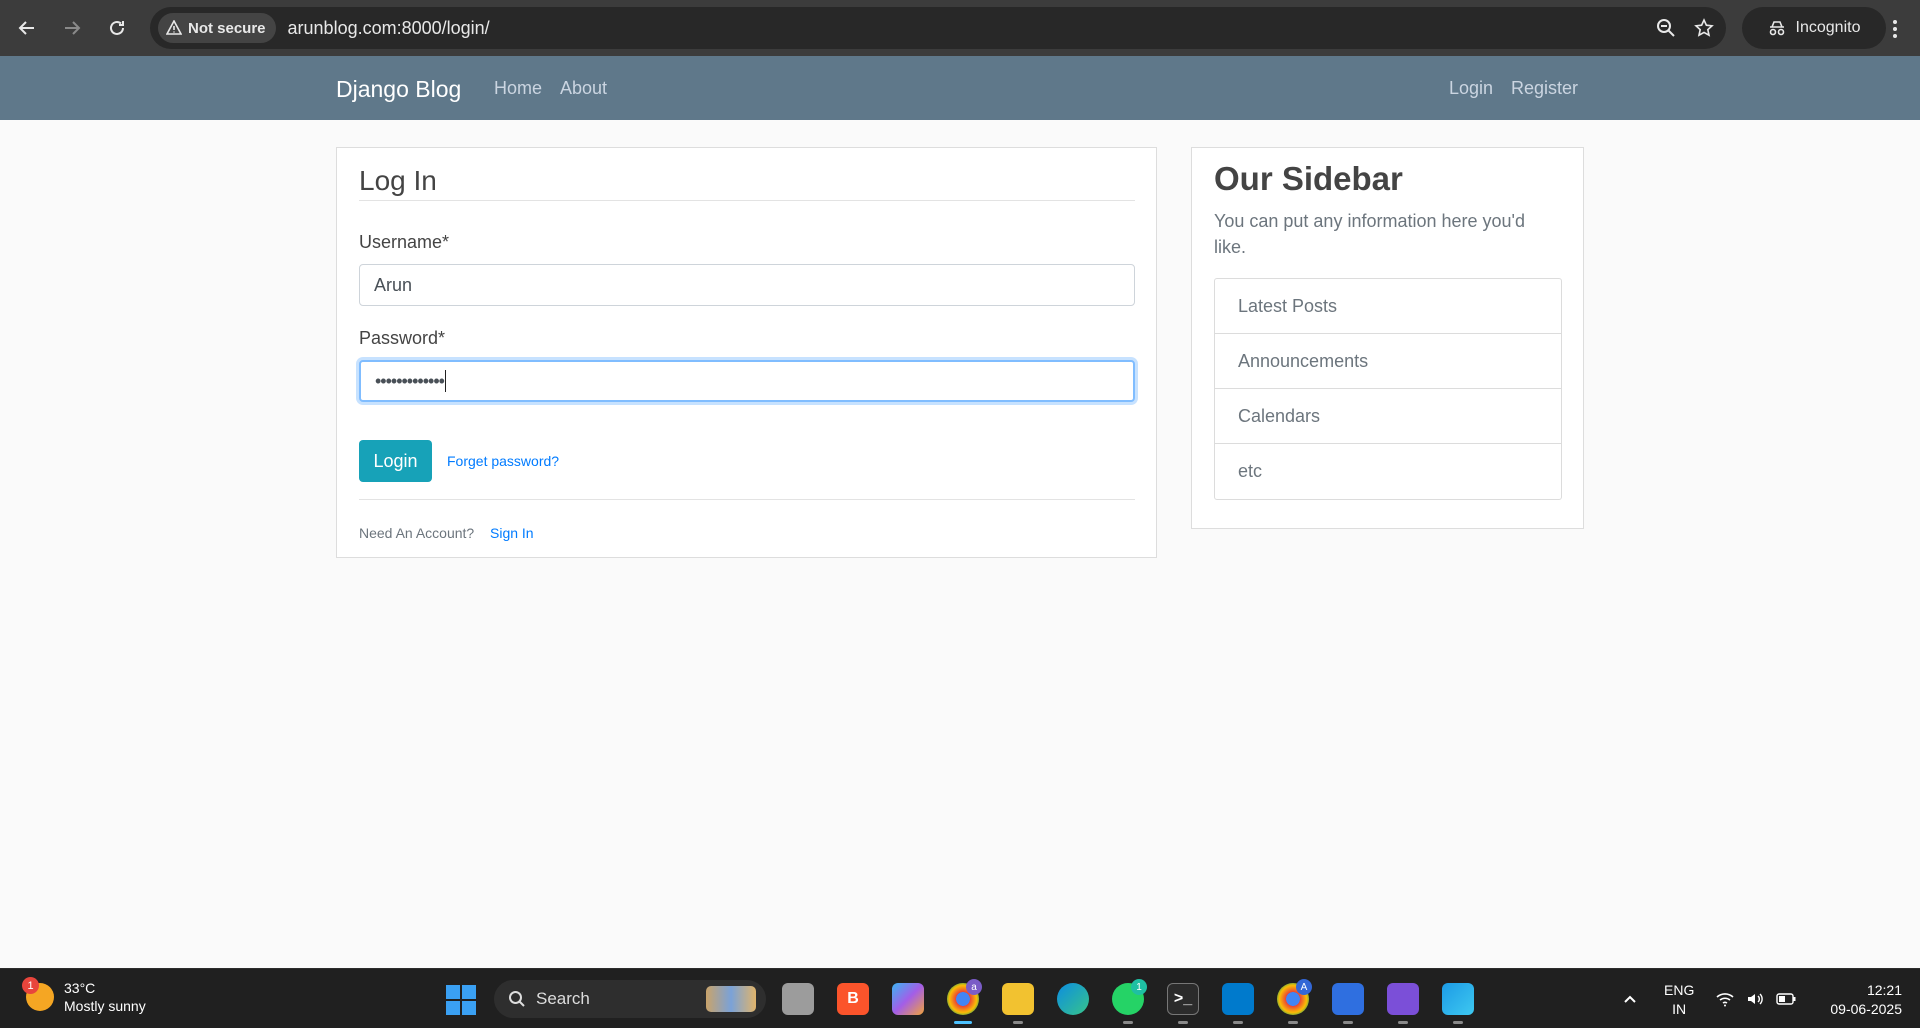  I want to click on search-highlight-icon, so click(731, 999).